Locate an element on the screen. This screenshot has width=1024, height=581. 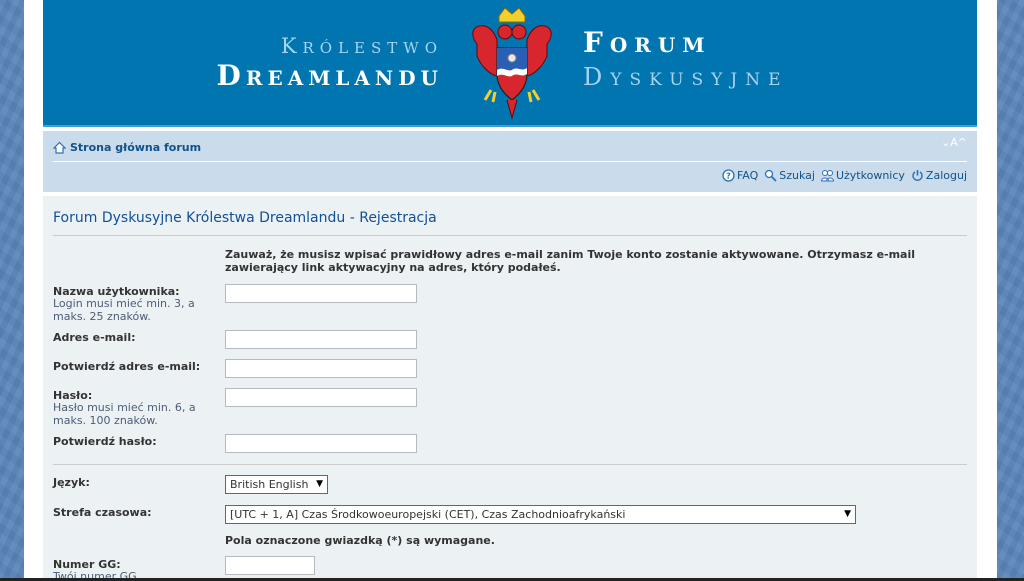
language-selected-value: British English is located at coordinates (269, 484).